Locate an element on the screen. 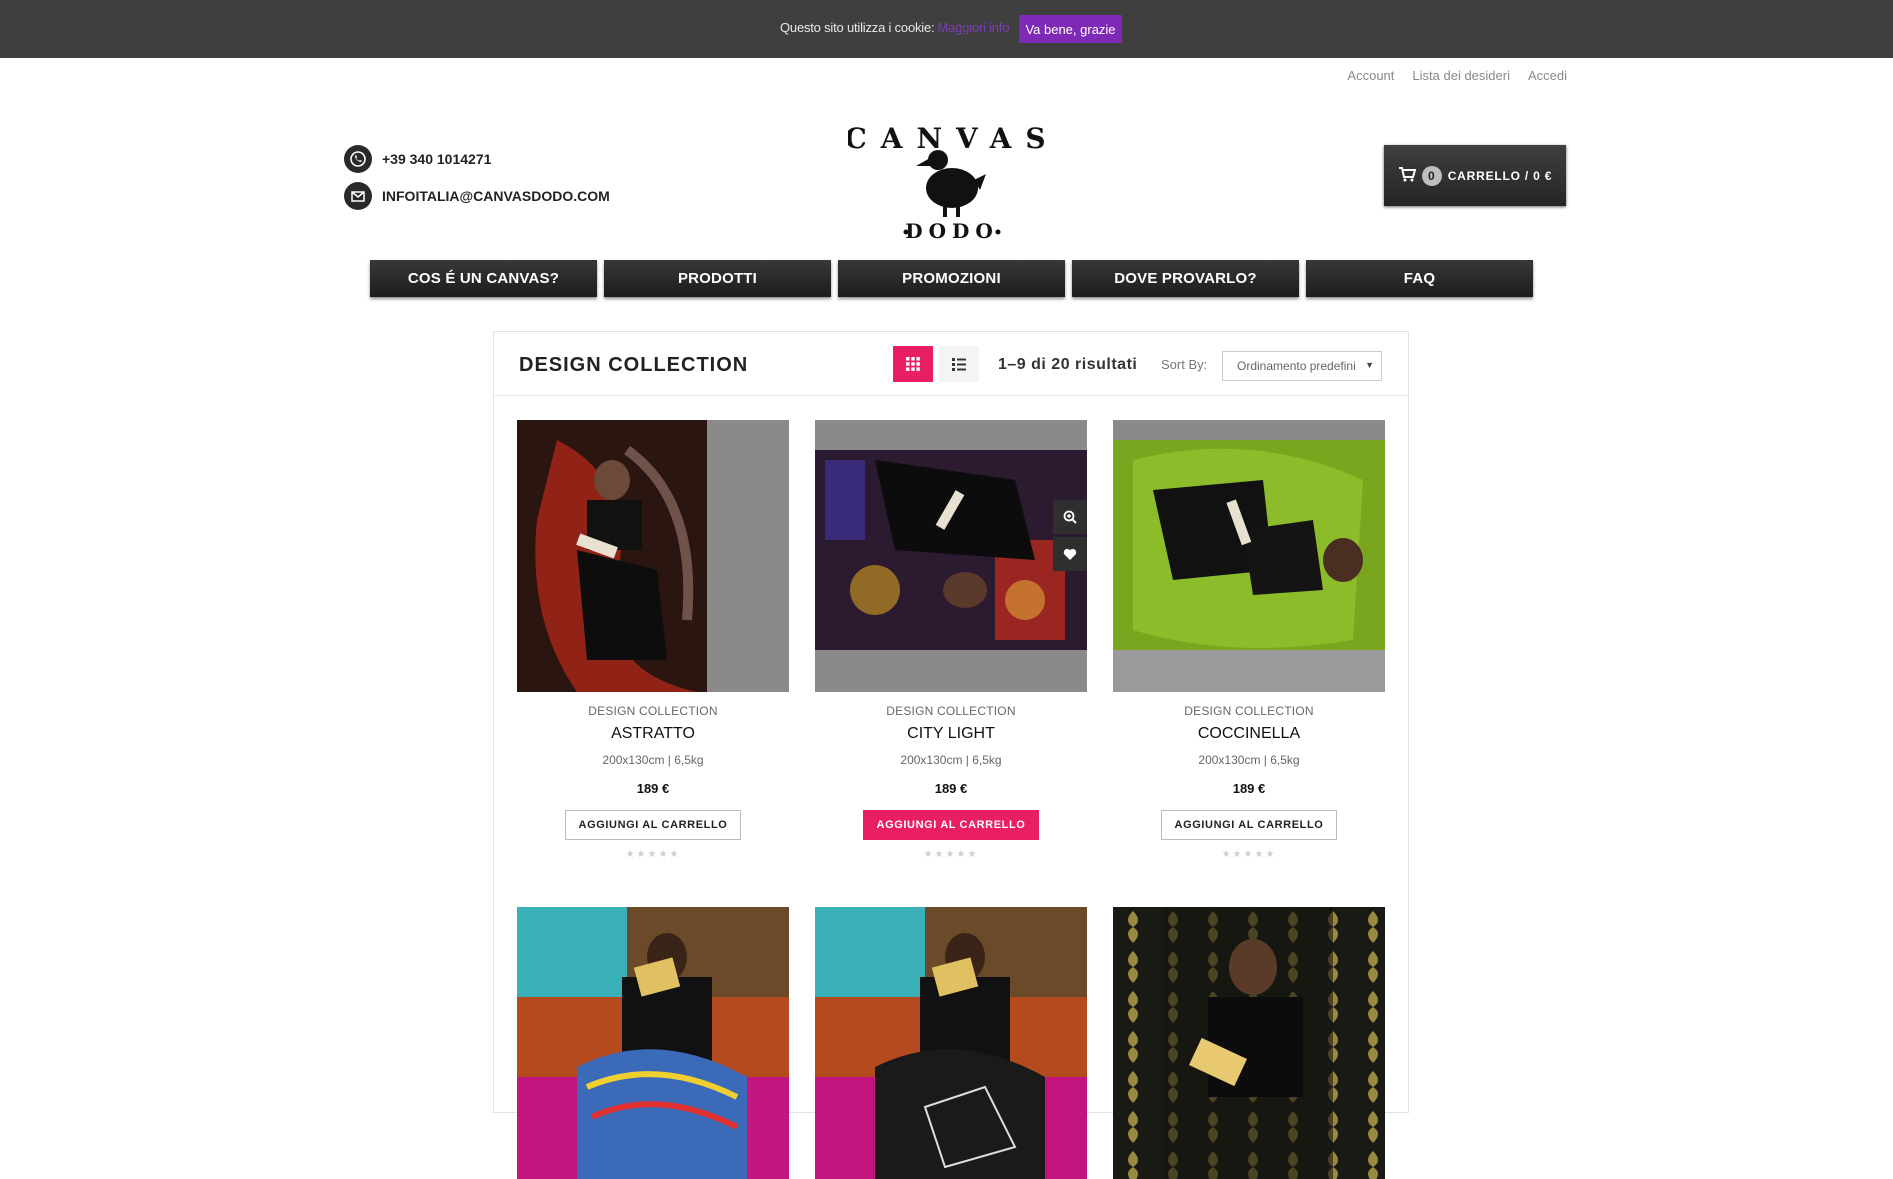  cart-button: 0 CARRELLO / 0 € is located at coordinates (1475, 175).